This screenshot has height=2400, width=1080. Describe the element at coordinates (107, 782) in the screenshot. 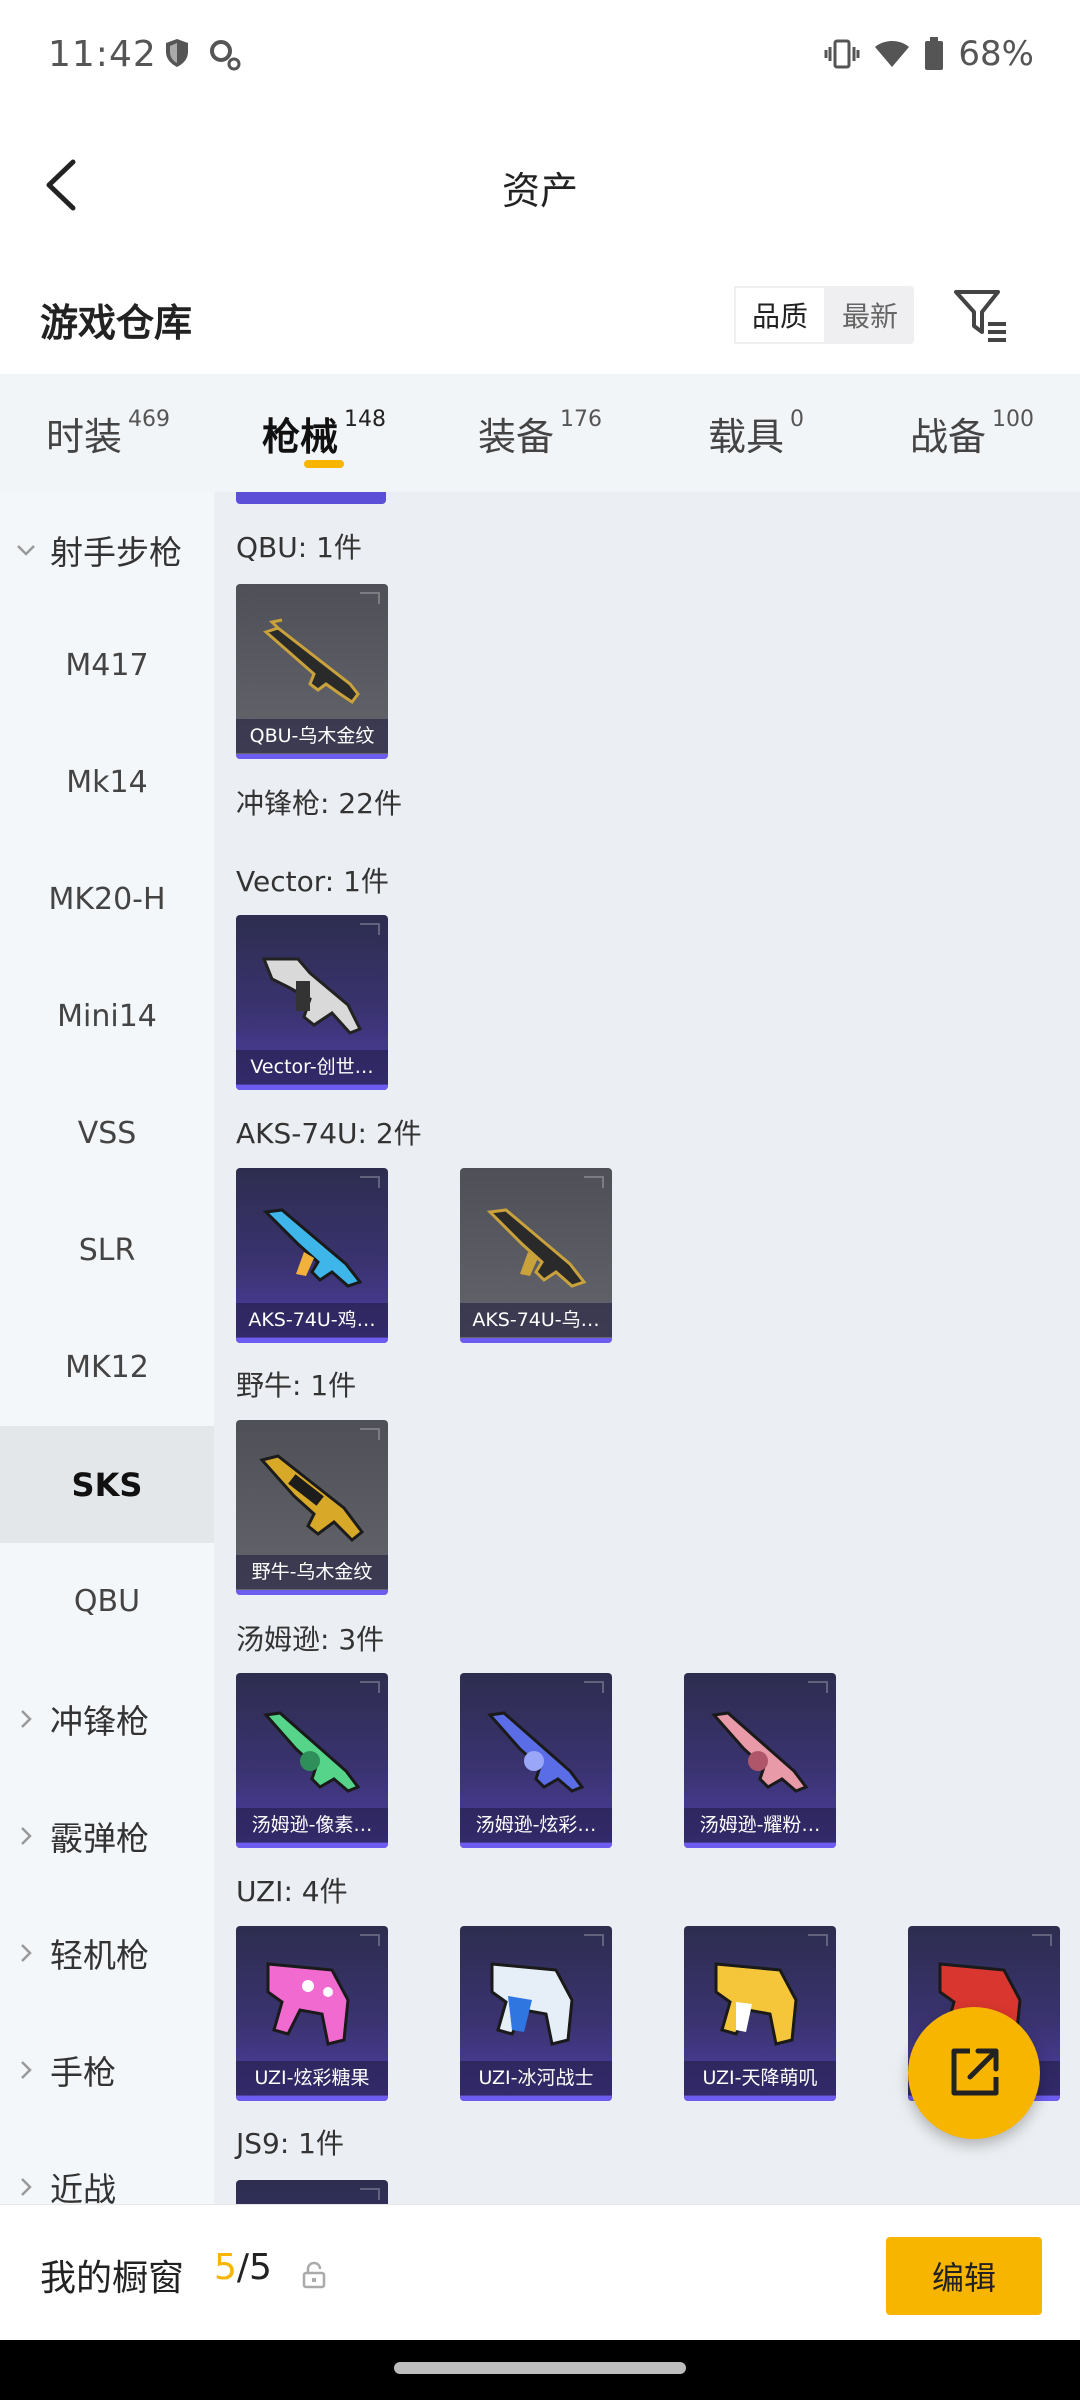

I see `sidebar-item-mk14: Mk14` at that location.